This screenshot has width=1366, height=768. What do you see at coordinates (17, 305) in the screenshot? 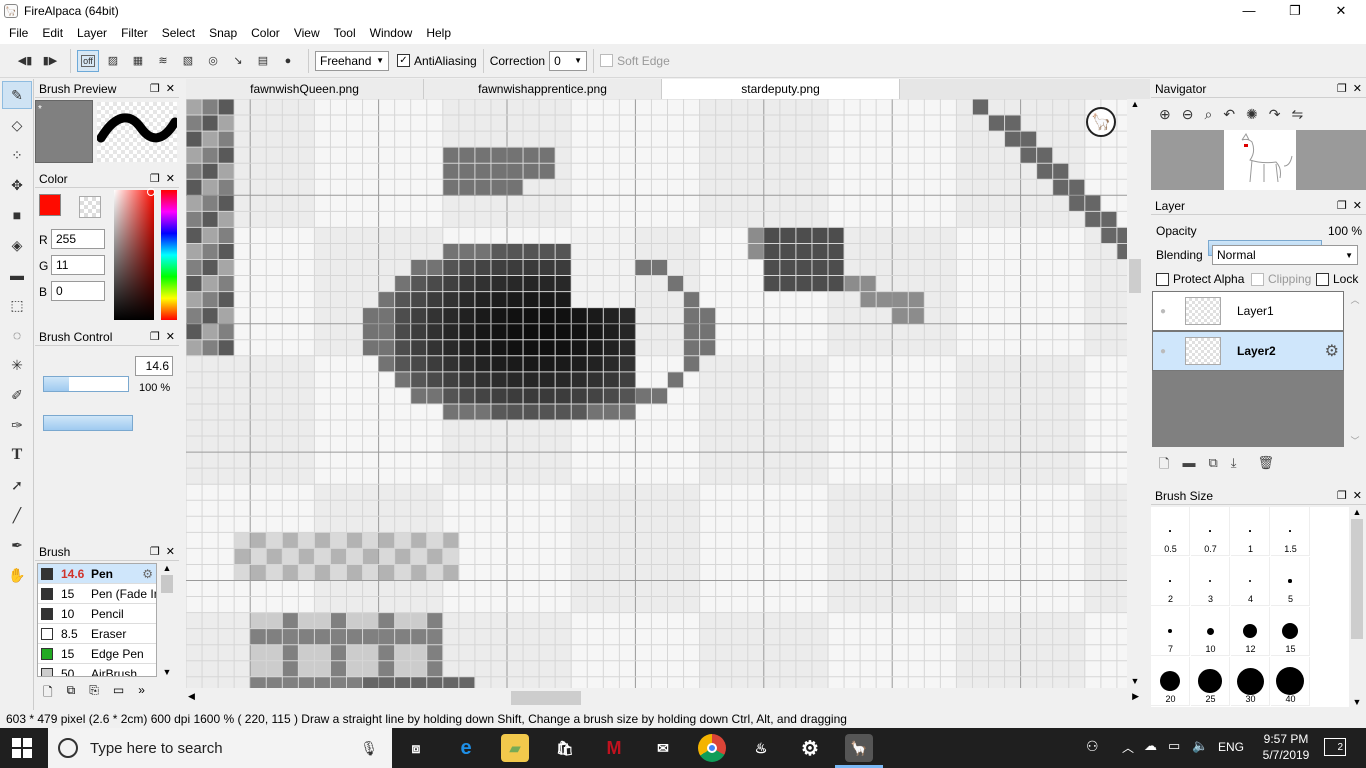
I see `select-tool-icon: ⬚` at bounding box center [17, 305].